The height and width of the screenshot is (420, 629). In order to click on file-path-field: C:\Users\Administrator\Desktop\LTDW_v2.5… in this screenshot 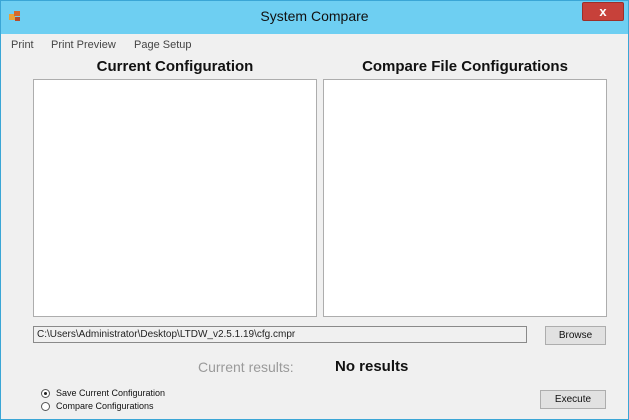, I will do `click(280, 334)`.